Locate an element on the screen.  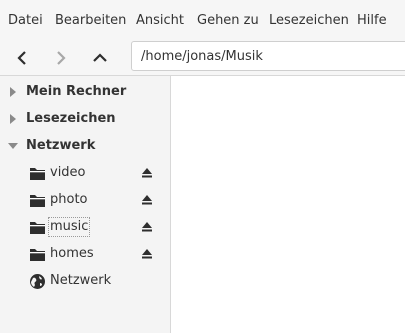
sidebar-item-homes: homes is located at coordinates (85, 254).